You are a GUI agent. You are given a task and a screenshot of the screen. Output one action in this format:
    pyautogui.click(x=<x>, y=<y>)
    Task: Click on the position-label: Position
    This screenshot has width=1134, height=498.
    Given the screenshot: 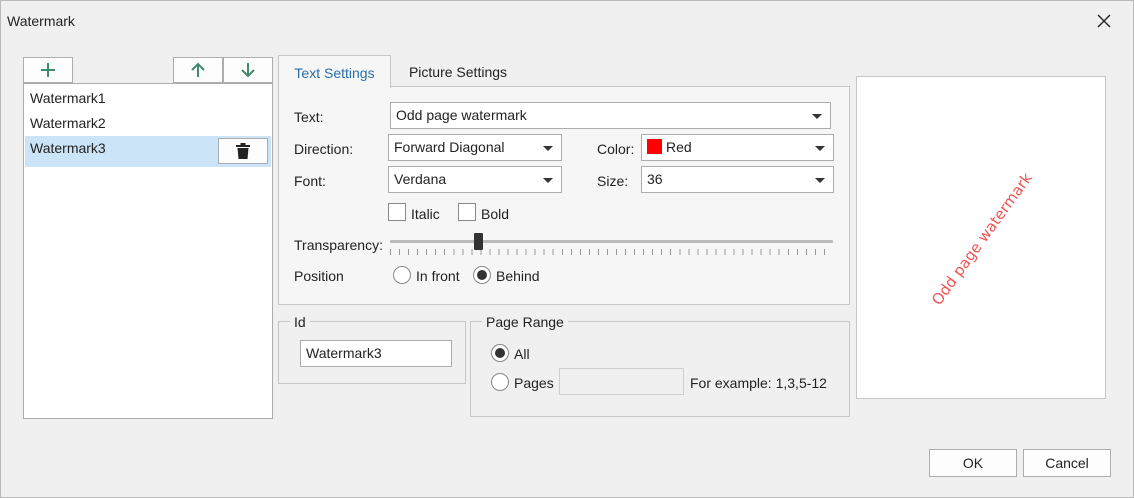 What is the action you would take?
    pyautogui.click(x=319, y=276)
    